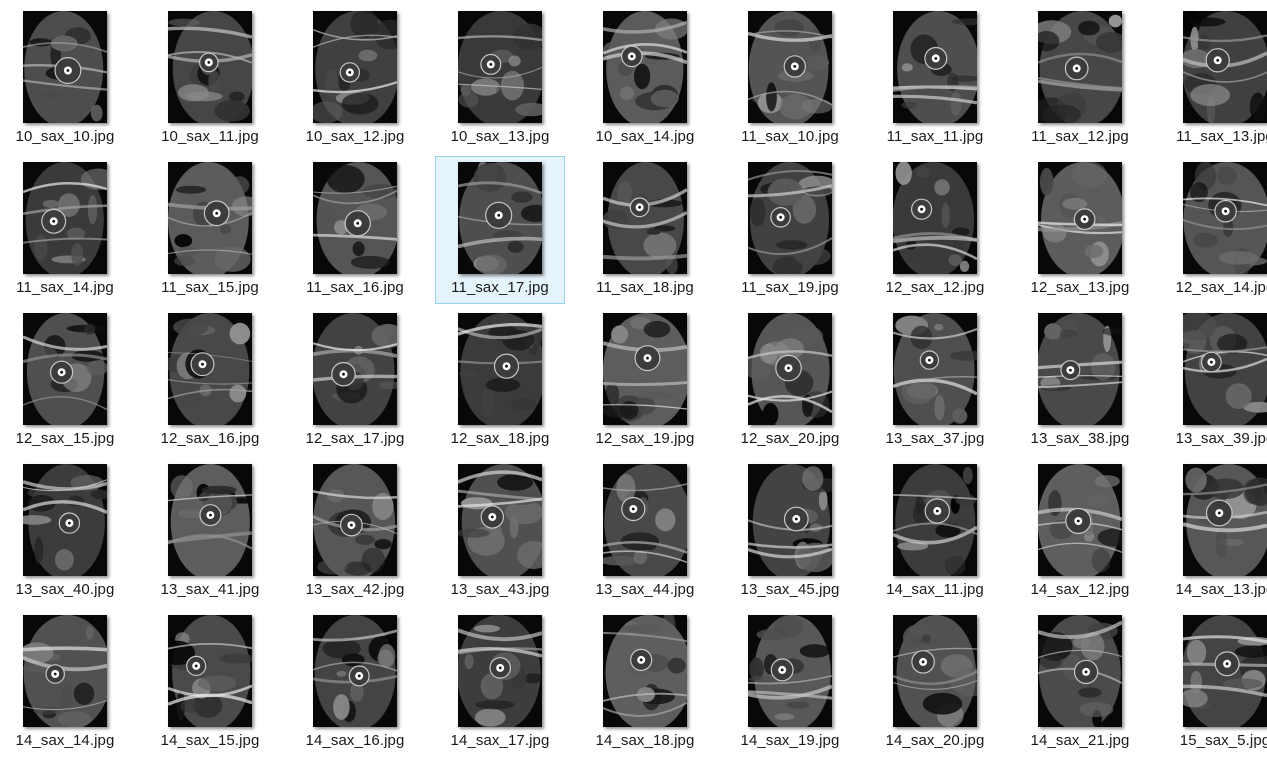  What do you see at coordinates (935, 136) in the screenshot?
I see `file-name-label: 11_sax_11.jpg` at bounding box center [935, 136].